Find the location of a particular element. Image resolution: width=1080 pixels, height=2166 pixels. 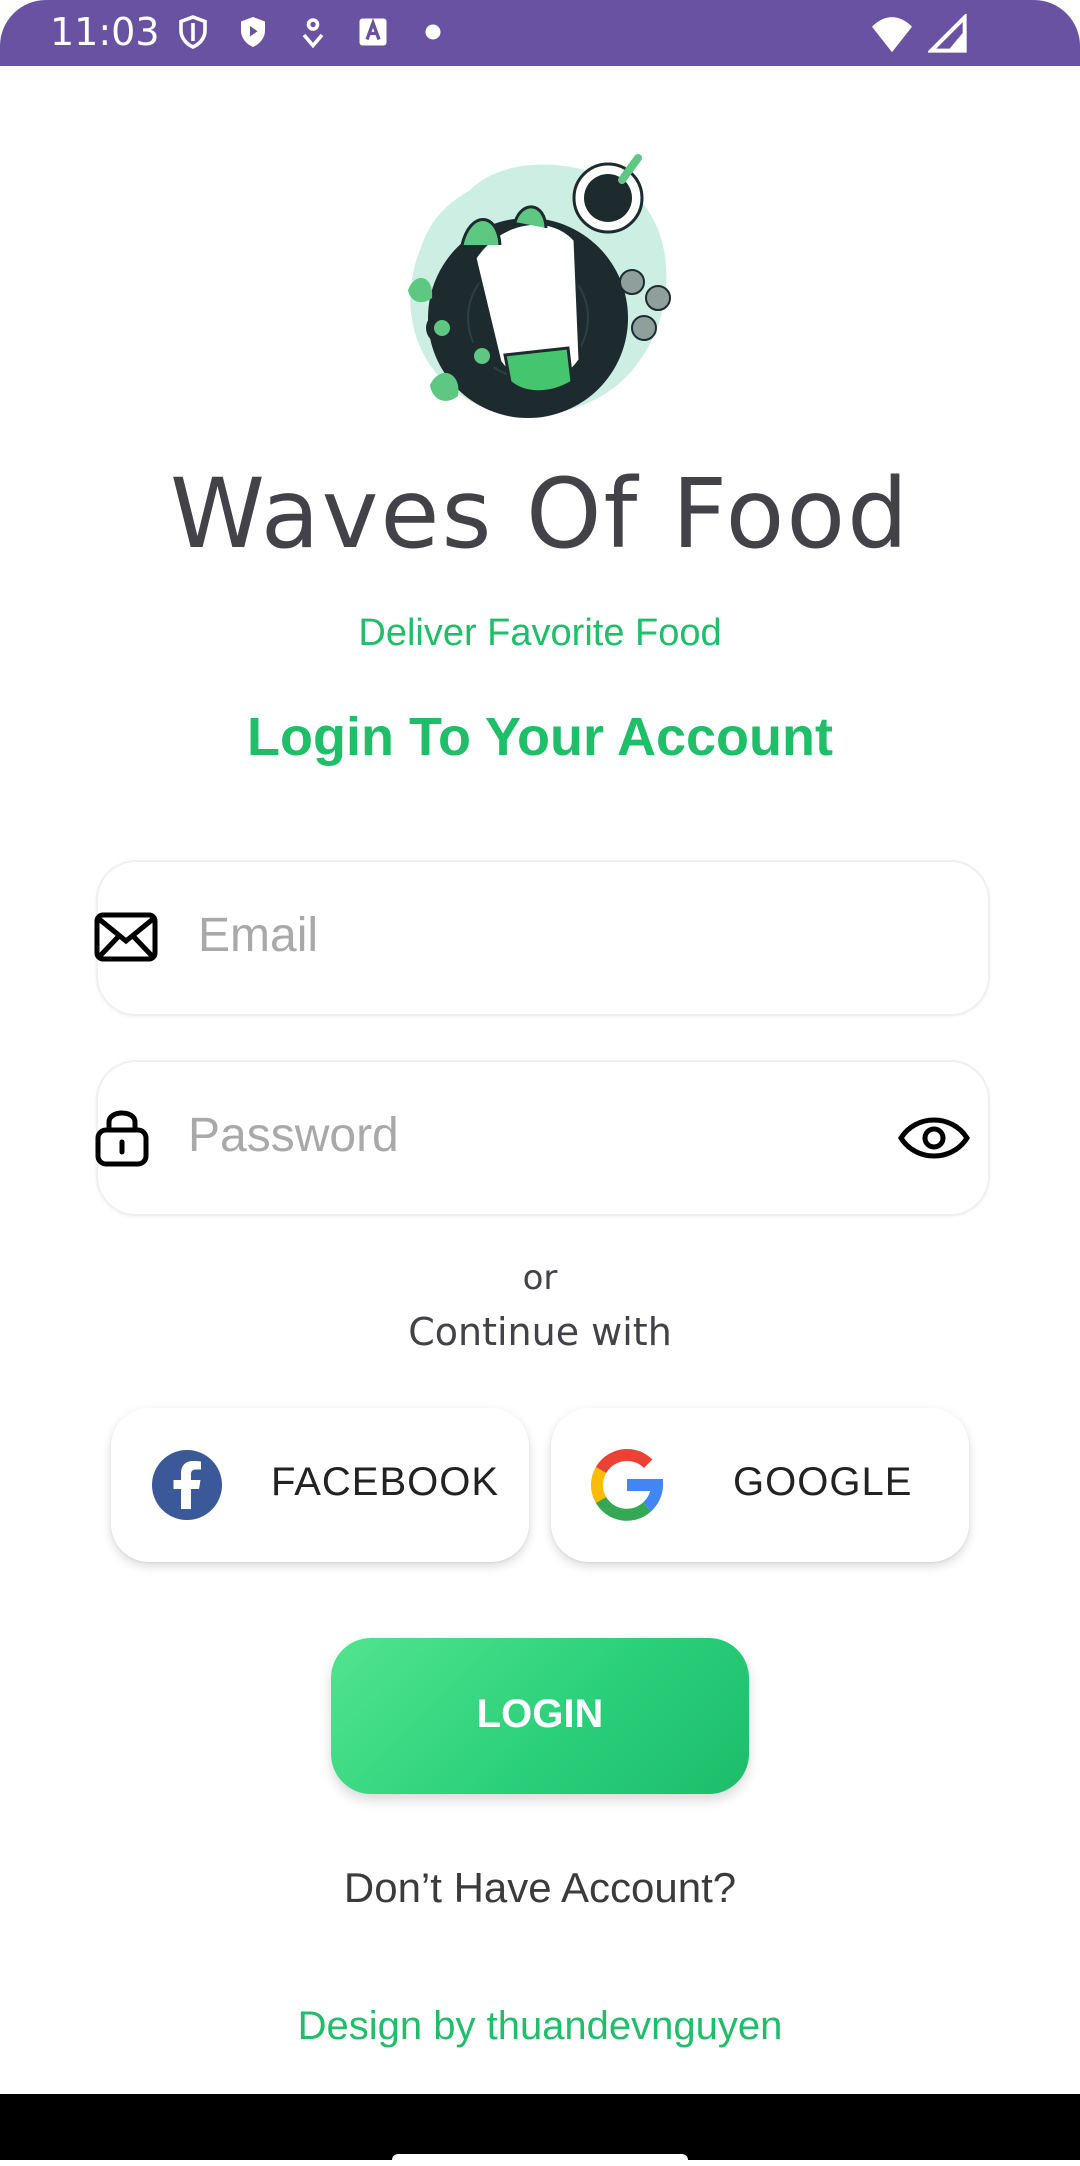

play-protect-icon is located at coordinates (253, 32).